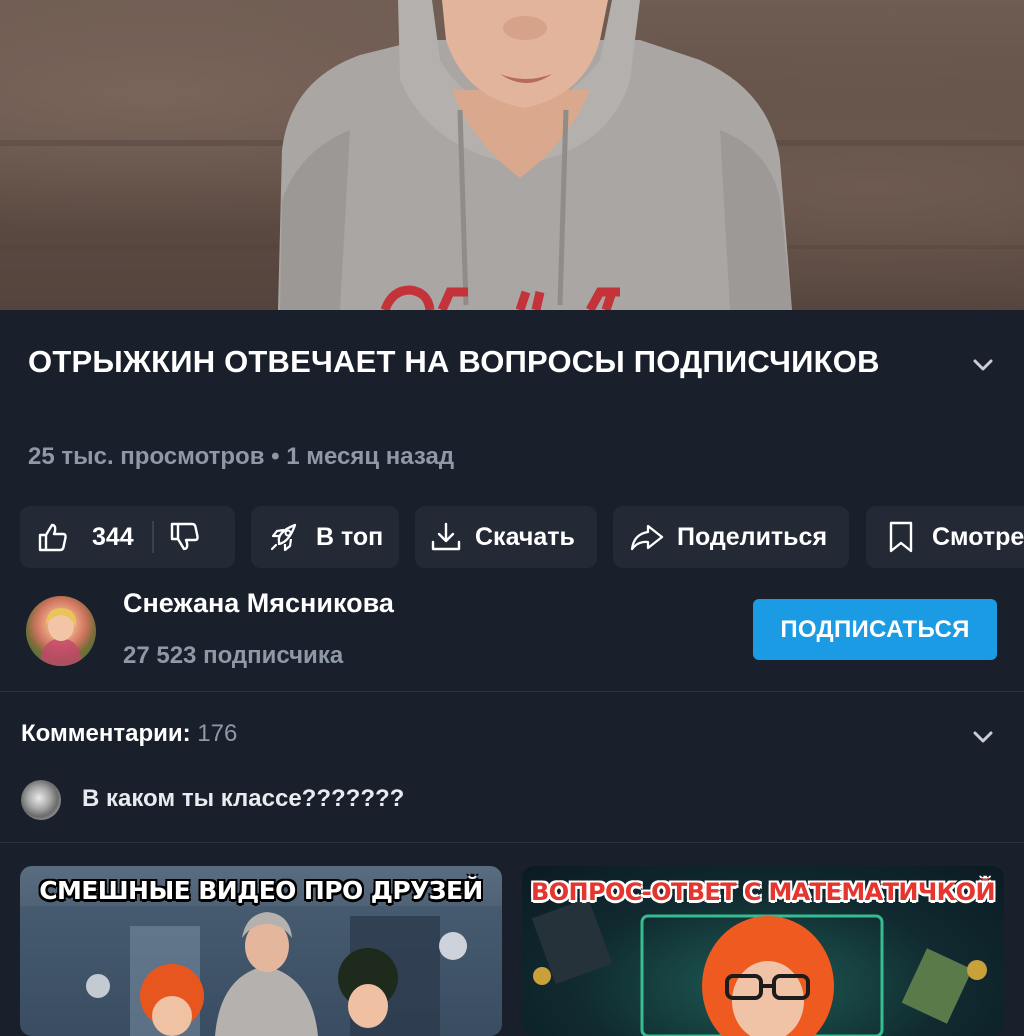 This screenshot has width=1024, height=1036. Describe the element at coordinates (258, 603) in the screenshot. I see `channel-name: Снежана Мясникова` at that location.